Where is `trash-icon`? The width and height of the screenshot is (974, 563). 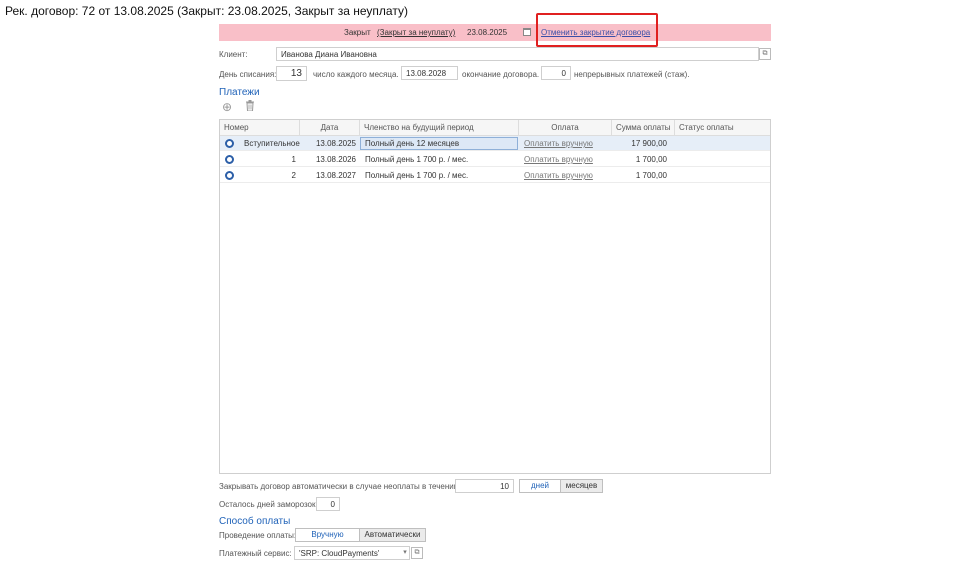 trash-icon is located at coordinates (250, 107).